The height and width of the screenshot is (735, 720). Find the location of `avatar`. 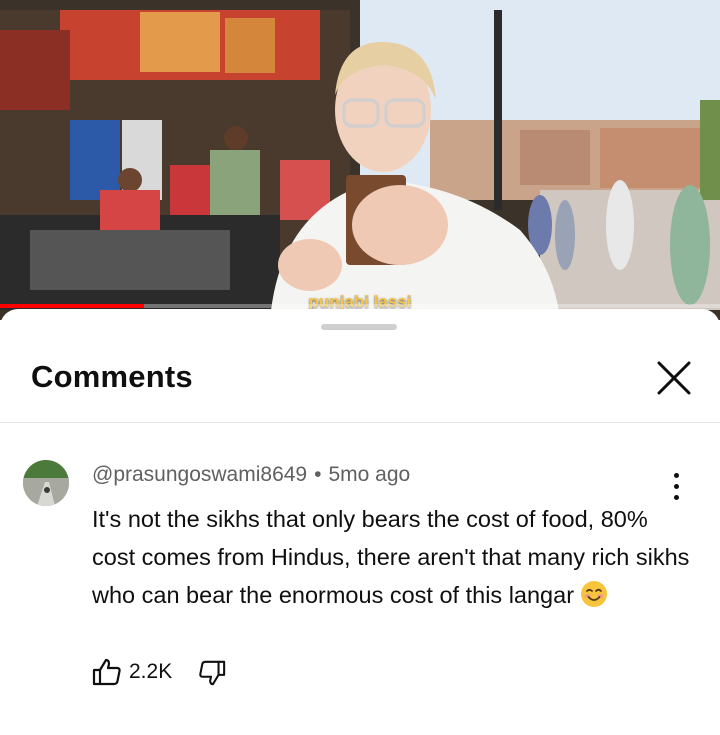

avatar is located at coordinates (46, 483).